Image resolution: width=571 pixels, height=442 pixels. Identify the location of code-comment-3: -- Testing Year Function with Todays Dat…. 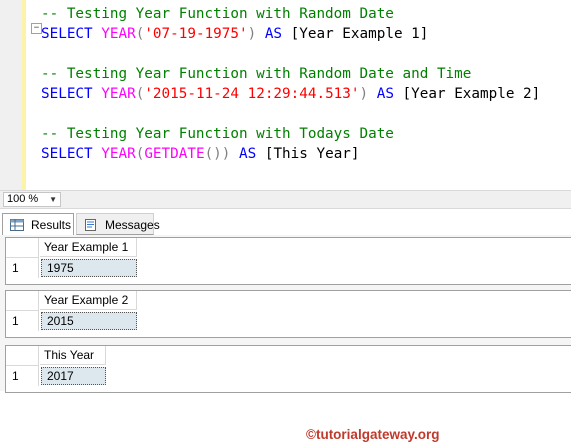
(217, 134).